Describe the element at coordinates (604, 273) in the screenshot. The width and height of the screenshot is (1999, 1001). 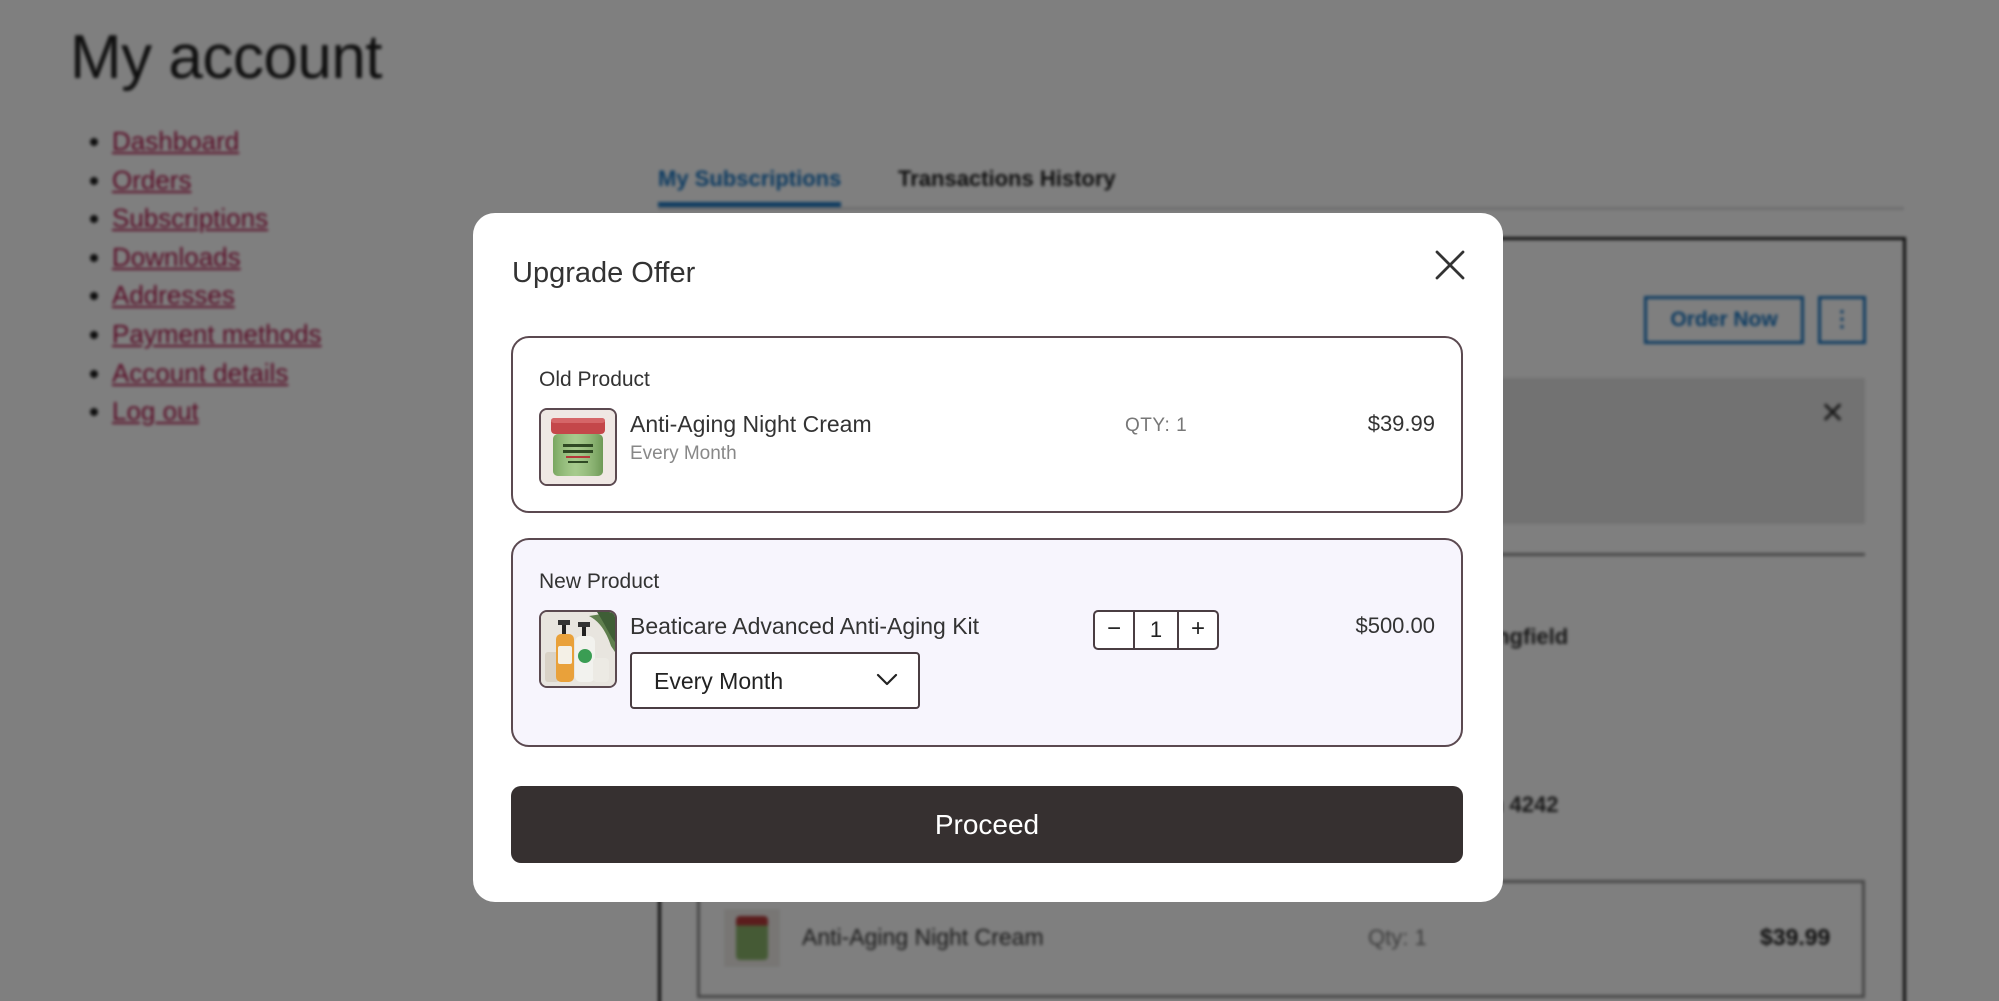
I see `modal-title: Upgrade Offer` at that location.